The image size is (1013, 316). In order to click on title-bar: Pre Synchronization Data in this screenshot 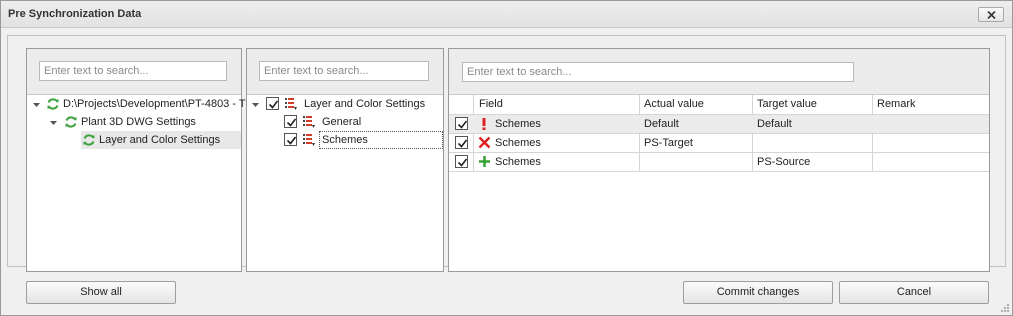, I will do `click(506, 14)`.